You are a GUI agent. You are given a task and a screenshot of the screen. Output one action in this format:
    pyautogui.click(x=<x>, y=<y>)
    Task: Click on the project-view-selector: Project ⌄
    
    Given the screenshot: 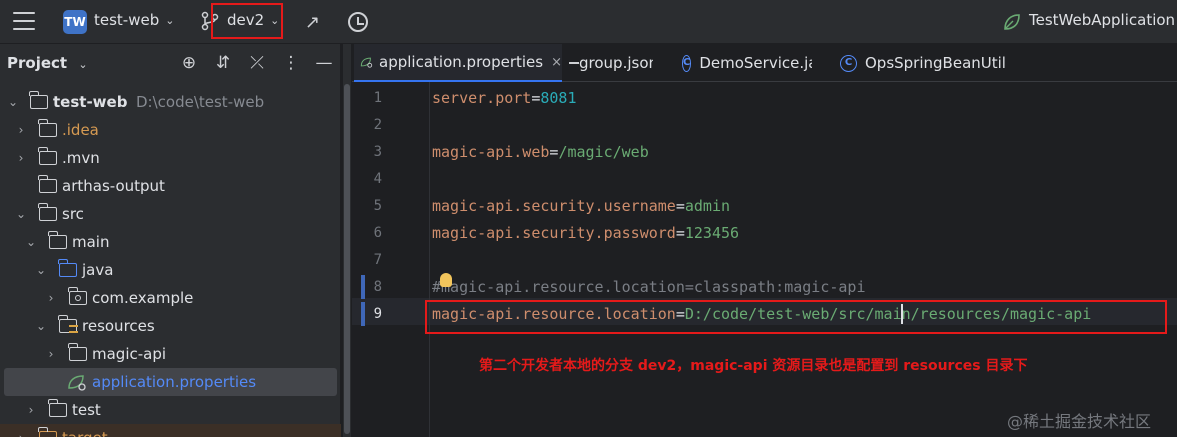 What is the action you would take?
    pyautogui.click(x=47, y=63)
    